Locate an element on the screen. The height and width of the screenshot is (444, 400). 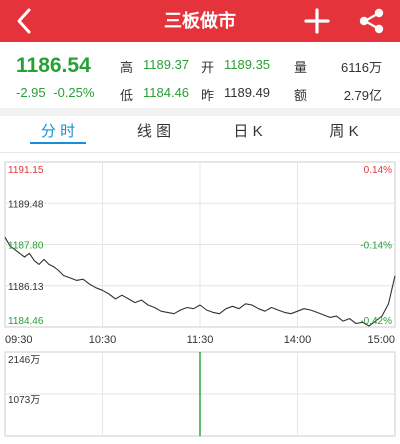
y-tick-label: 1189.48 is located at coordinates (26, 204).